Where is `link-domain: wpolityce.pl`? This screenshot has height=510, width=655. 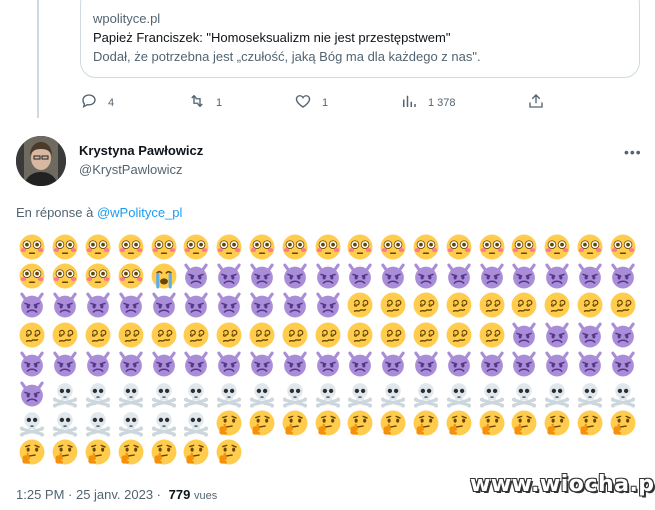
link-domain: wpolityce.pl is located at coordinates (127, 18).